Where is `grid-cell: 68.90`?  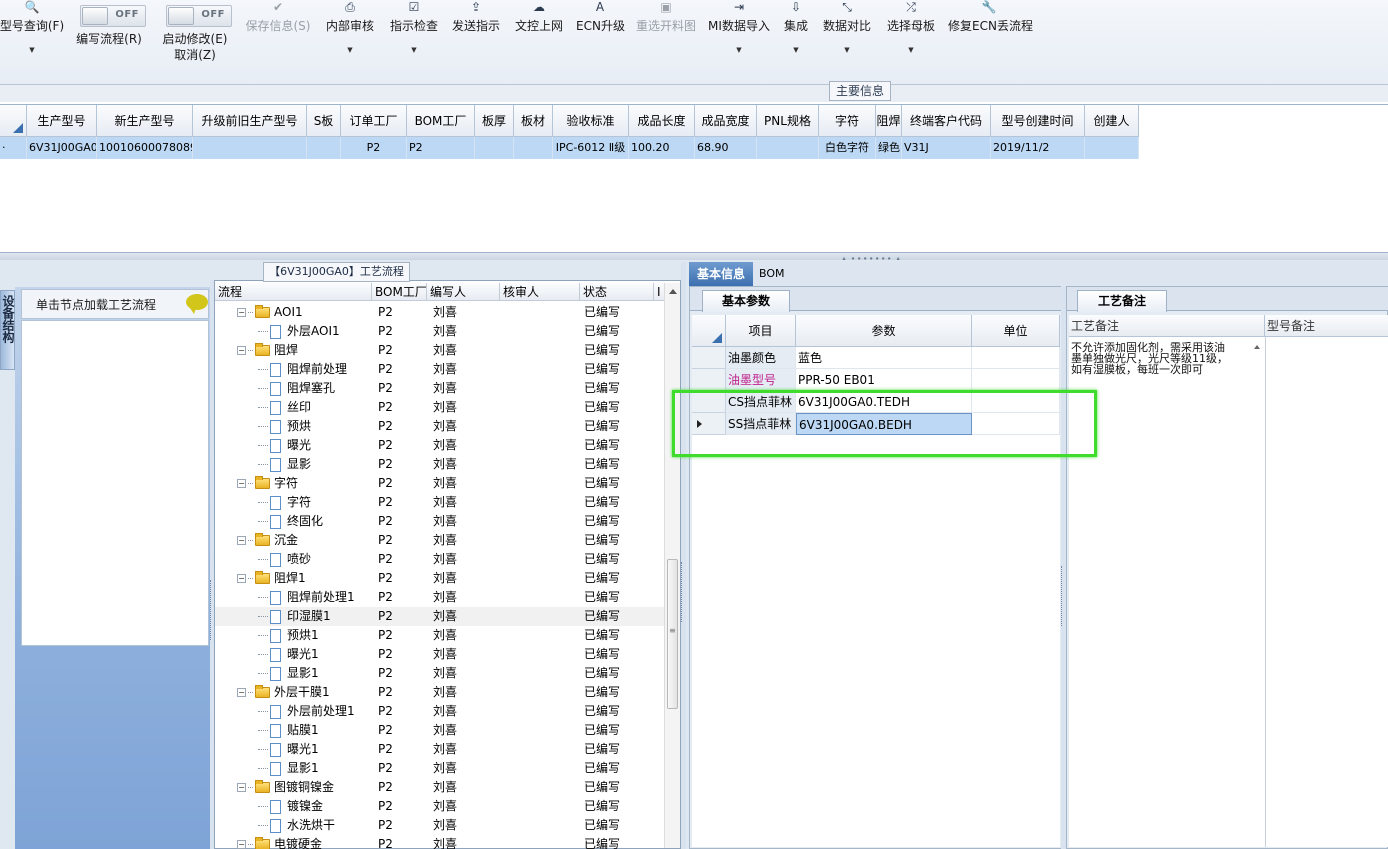
grid-cell: 68.90 is located at coordinates (726, 148).